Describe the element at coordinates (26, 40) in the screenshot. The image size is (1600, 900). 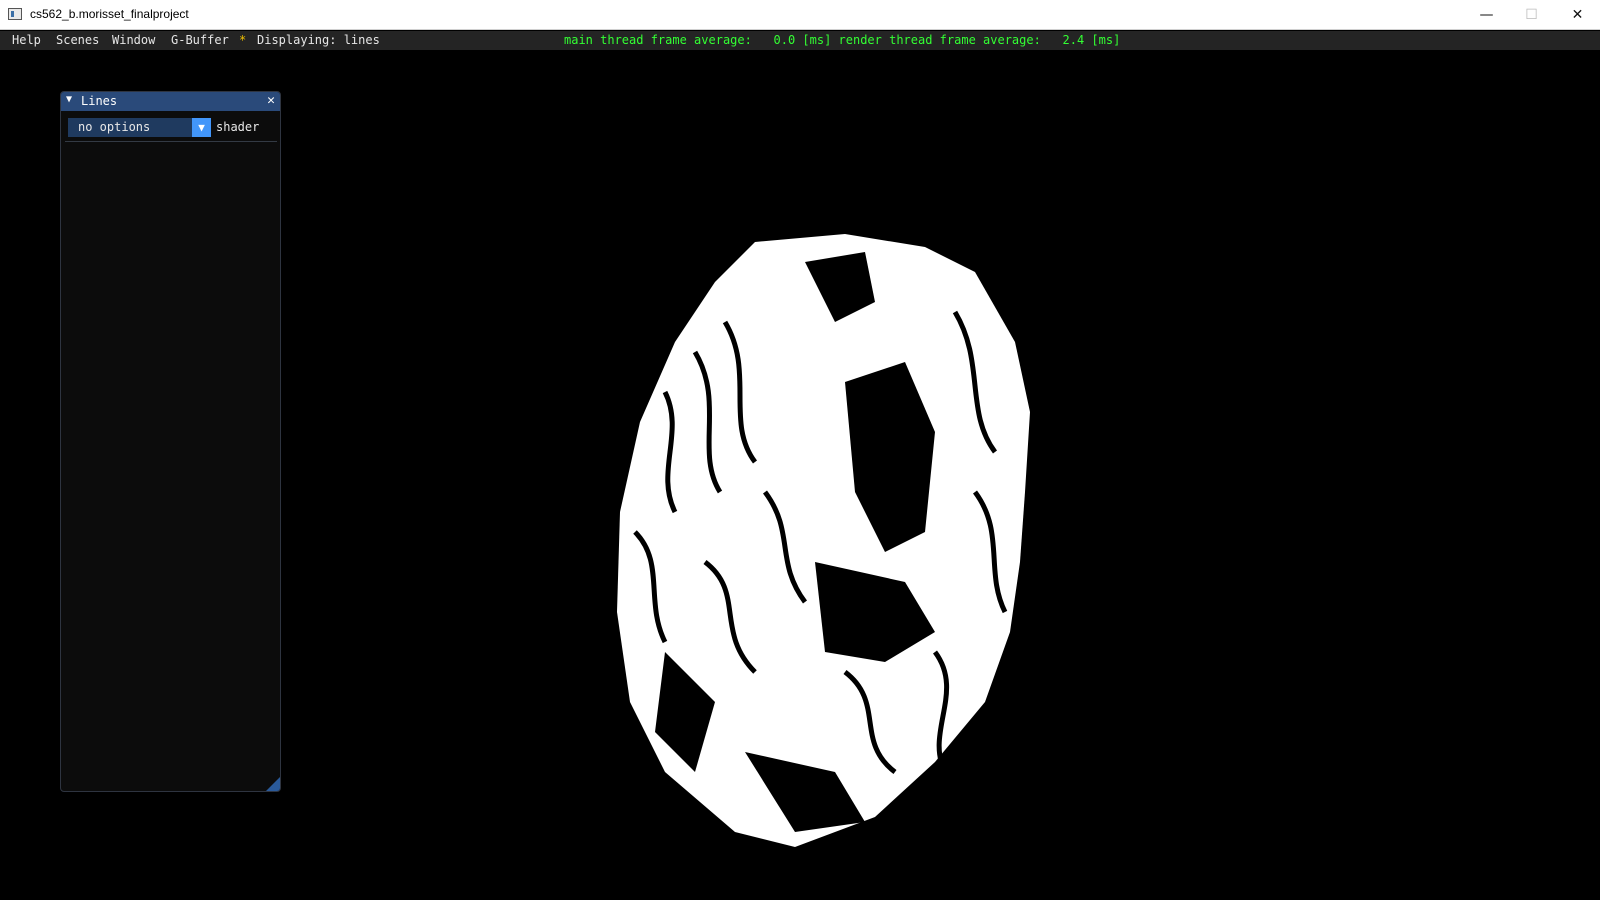
I see `menu-help: Help` at that location.